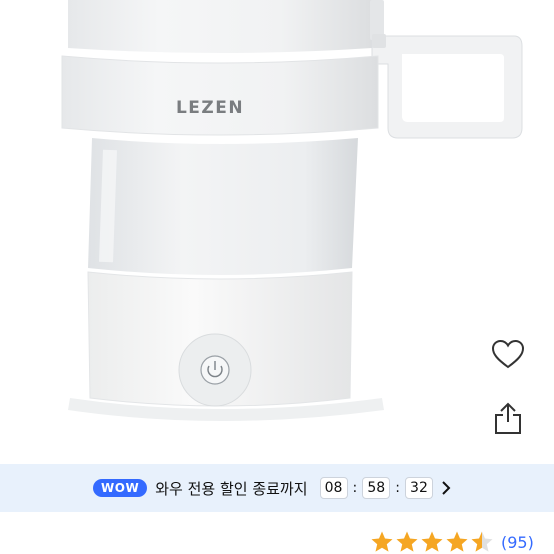 The image size is (554, 554). What do you see at coordinates (453, 88) in the screenshot?
I see `handle-opening` at bounding box center [453, 88].